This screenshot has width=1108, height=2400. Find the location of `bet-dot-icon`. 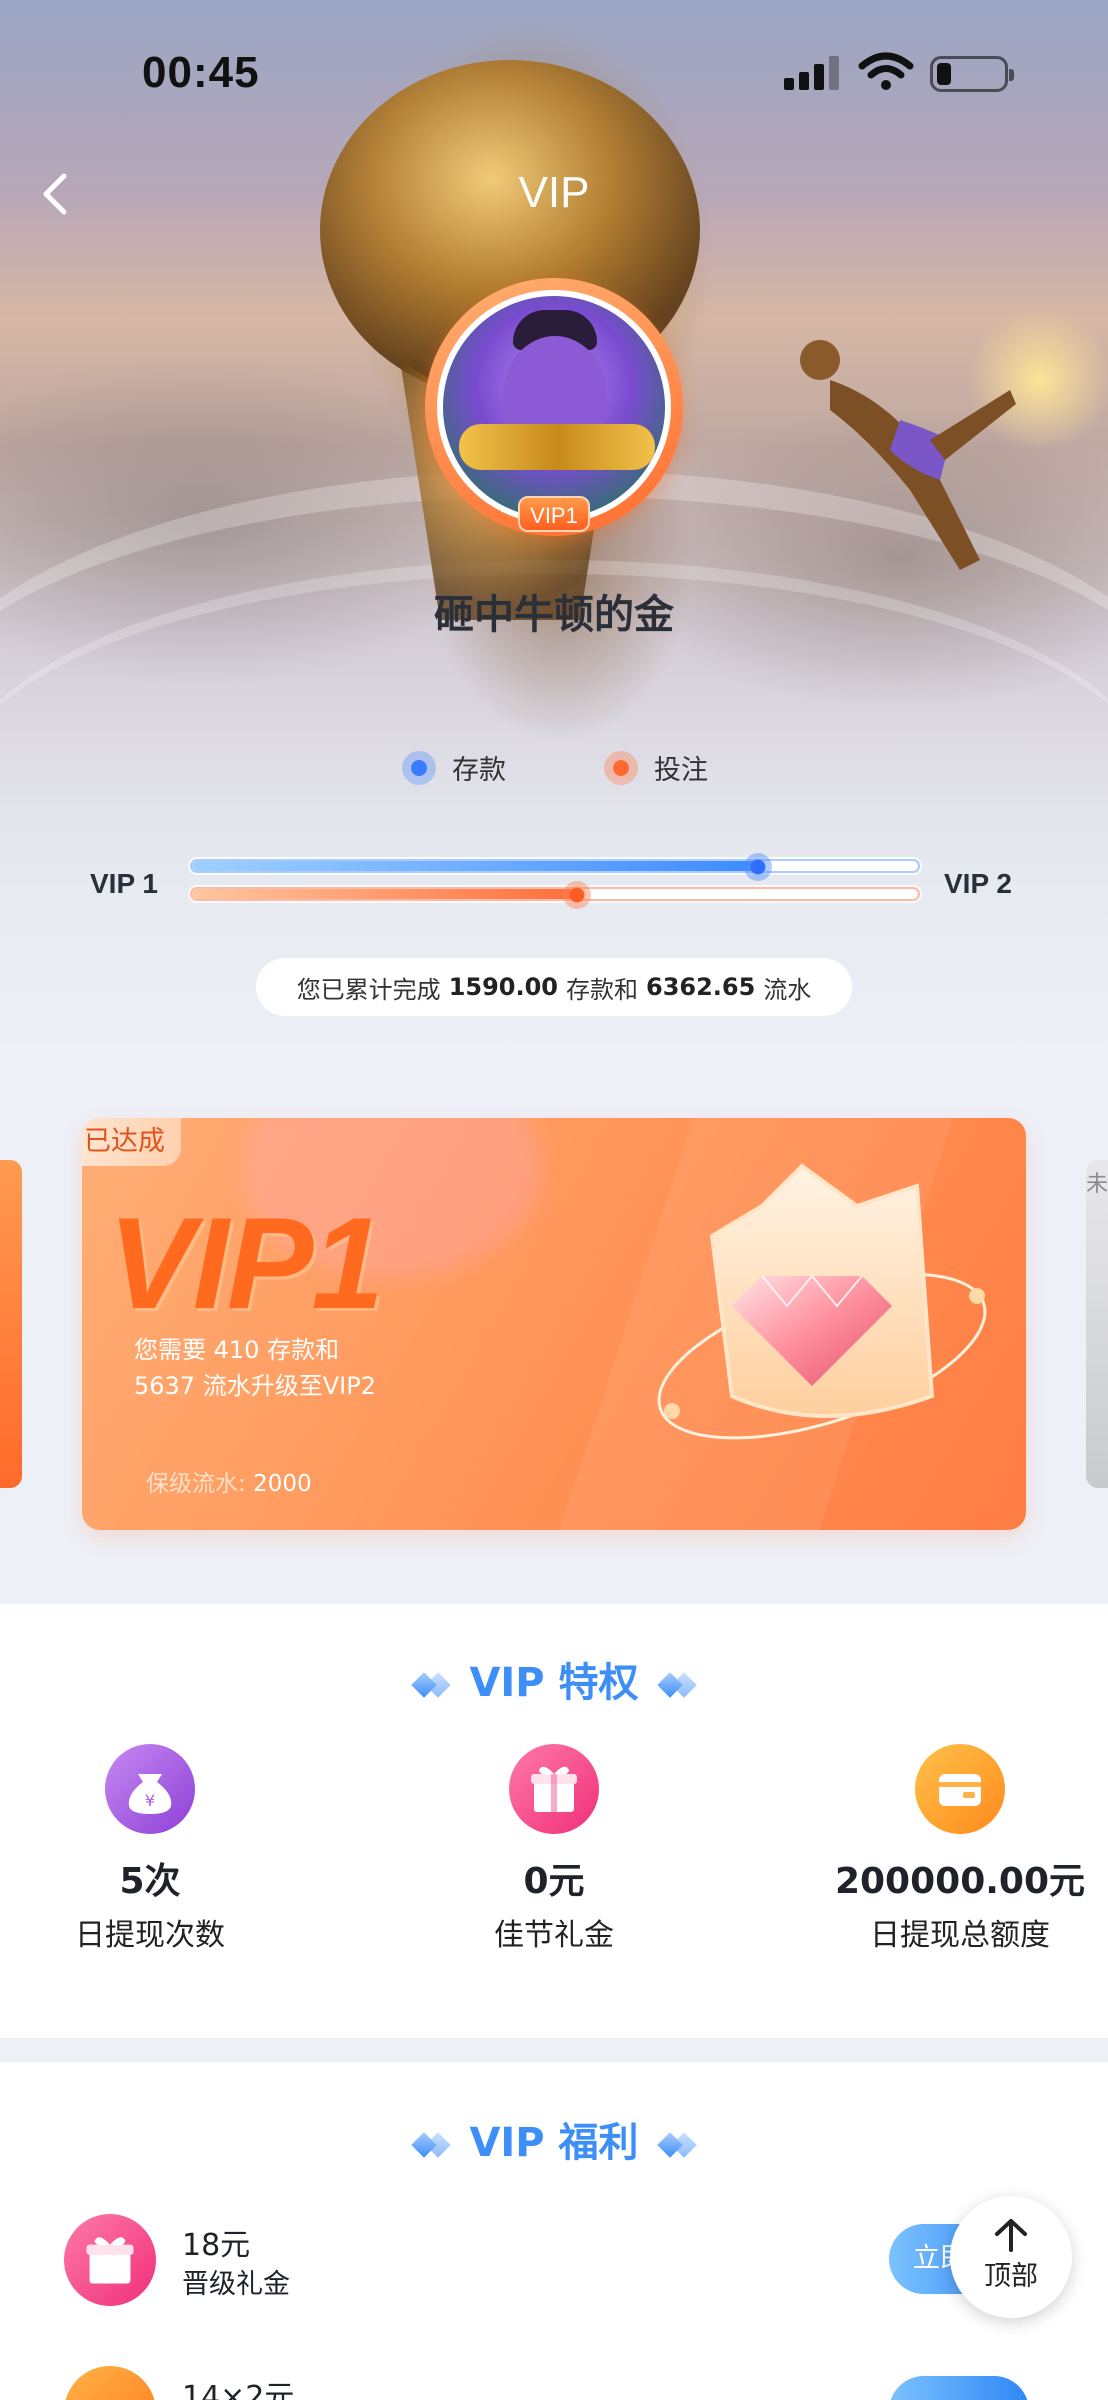

bet-dot-icon is located at coordinates (621, 767).